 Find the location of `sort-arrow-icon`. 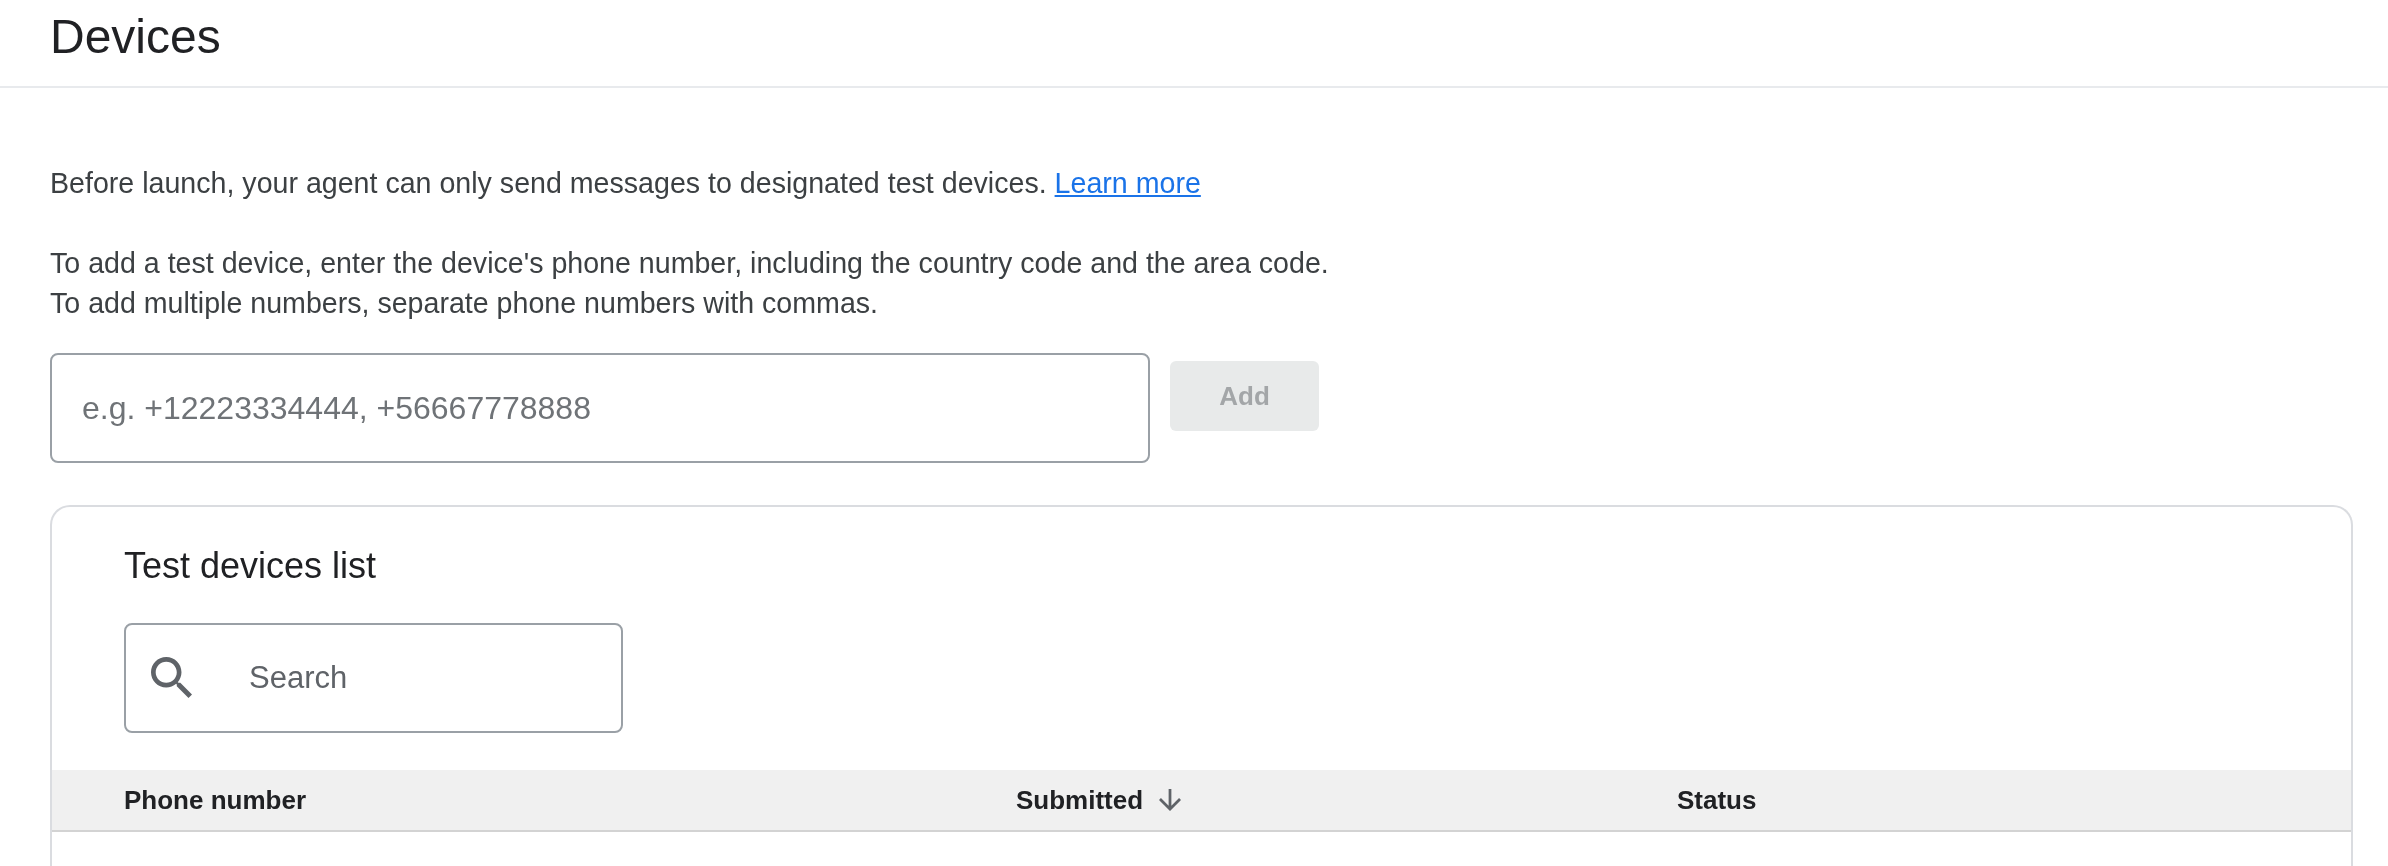

sort-arrow-icon is located at coordinates (1170, 800).